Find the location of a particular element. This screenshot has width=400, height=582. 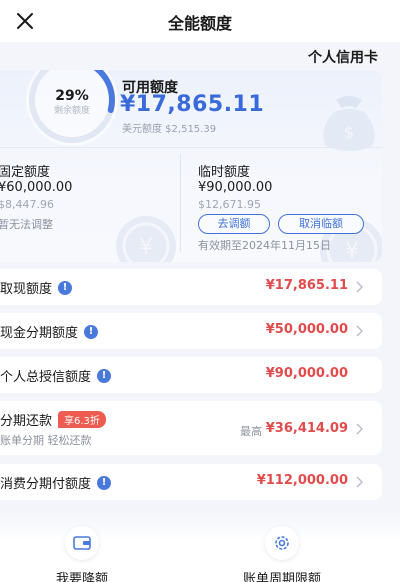

list-item-total-credit: 个人总授信额度 ! ¥90,000.00 is located at coordinates (191, 375).